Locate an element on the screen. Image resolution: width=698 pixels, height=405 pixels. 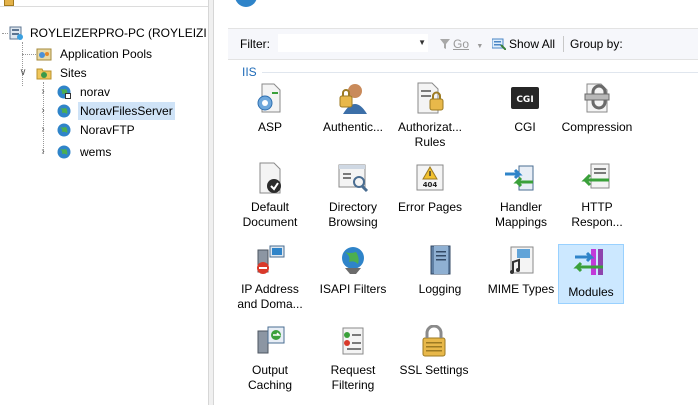
cgi-icon: CGI is located at coordinates (525, 98).